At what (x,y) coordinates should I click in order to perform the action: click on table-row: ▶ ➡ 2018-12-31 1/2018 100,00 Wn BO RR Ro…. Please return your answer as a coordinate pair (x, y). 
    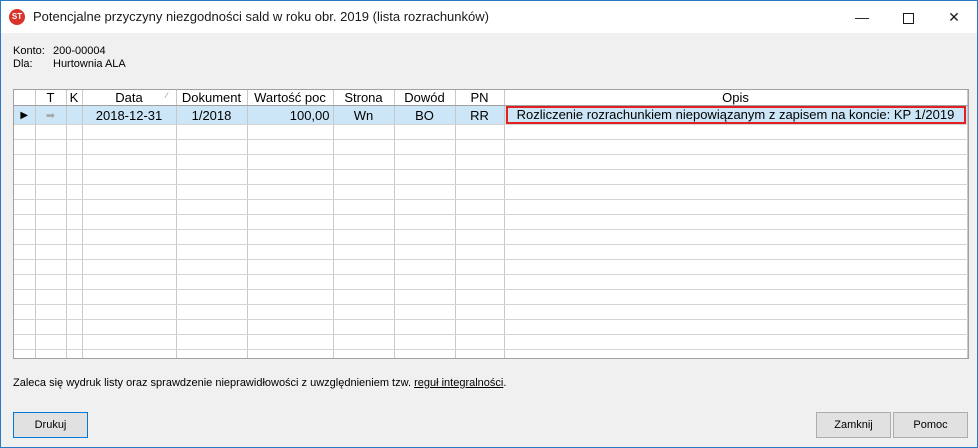
    Looking at the image, I should click on (491, 115).